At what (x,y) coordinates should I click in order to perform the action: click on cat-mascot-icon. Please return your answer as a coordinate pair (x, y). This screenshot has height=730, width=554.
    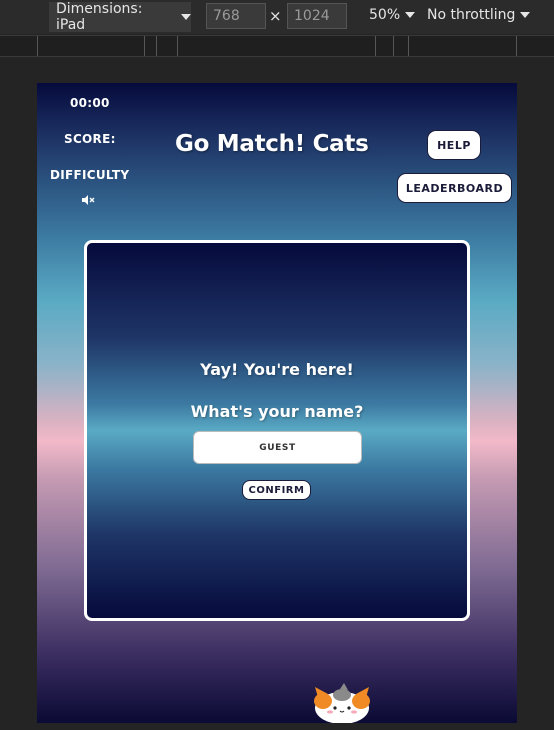
    Looking at the image, I should click on (342, 703).